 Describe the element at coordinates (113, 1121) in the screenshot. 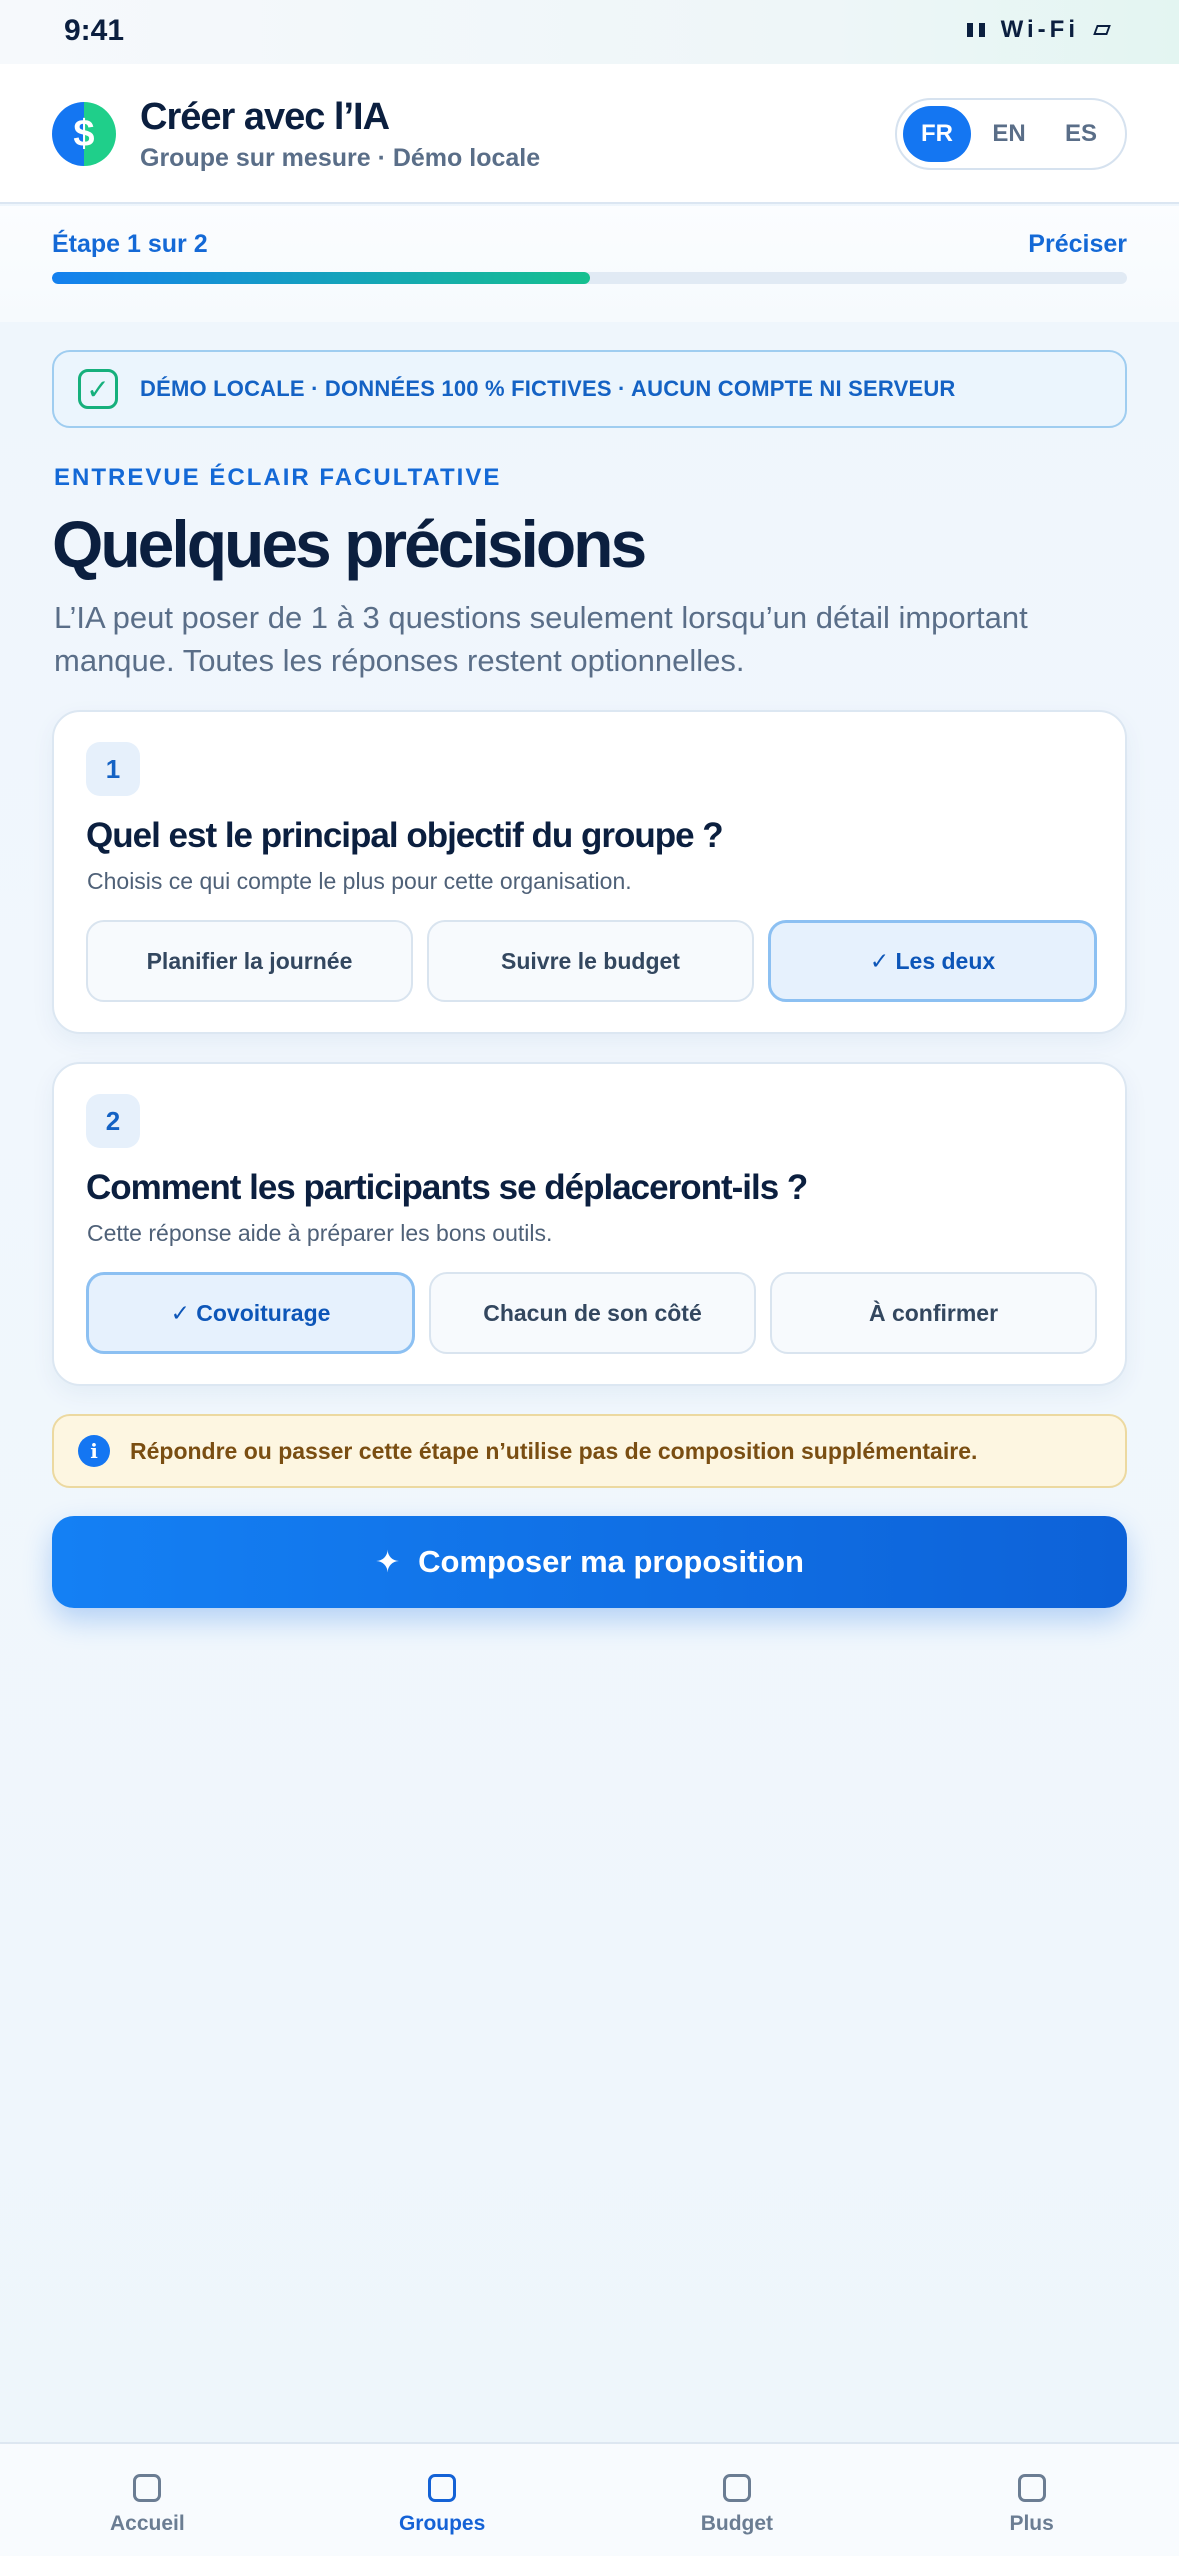

I see `question-number: 2` at that location.